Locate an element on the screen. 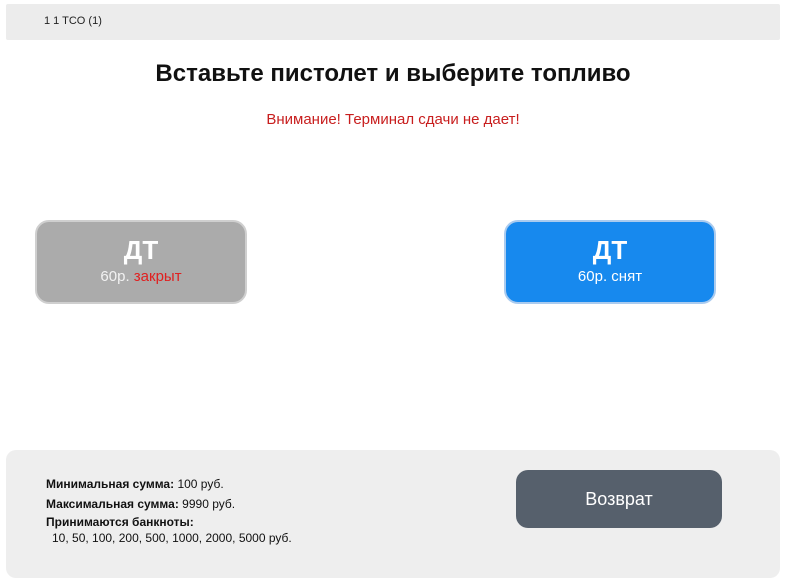 This screenshot has width=786, height=580. fuel-subline: 60р. снят is located at coordinates (610, 277).